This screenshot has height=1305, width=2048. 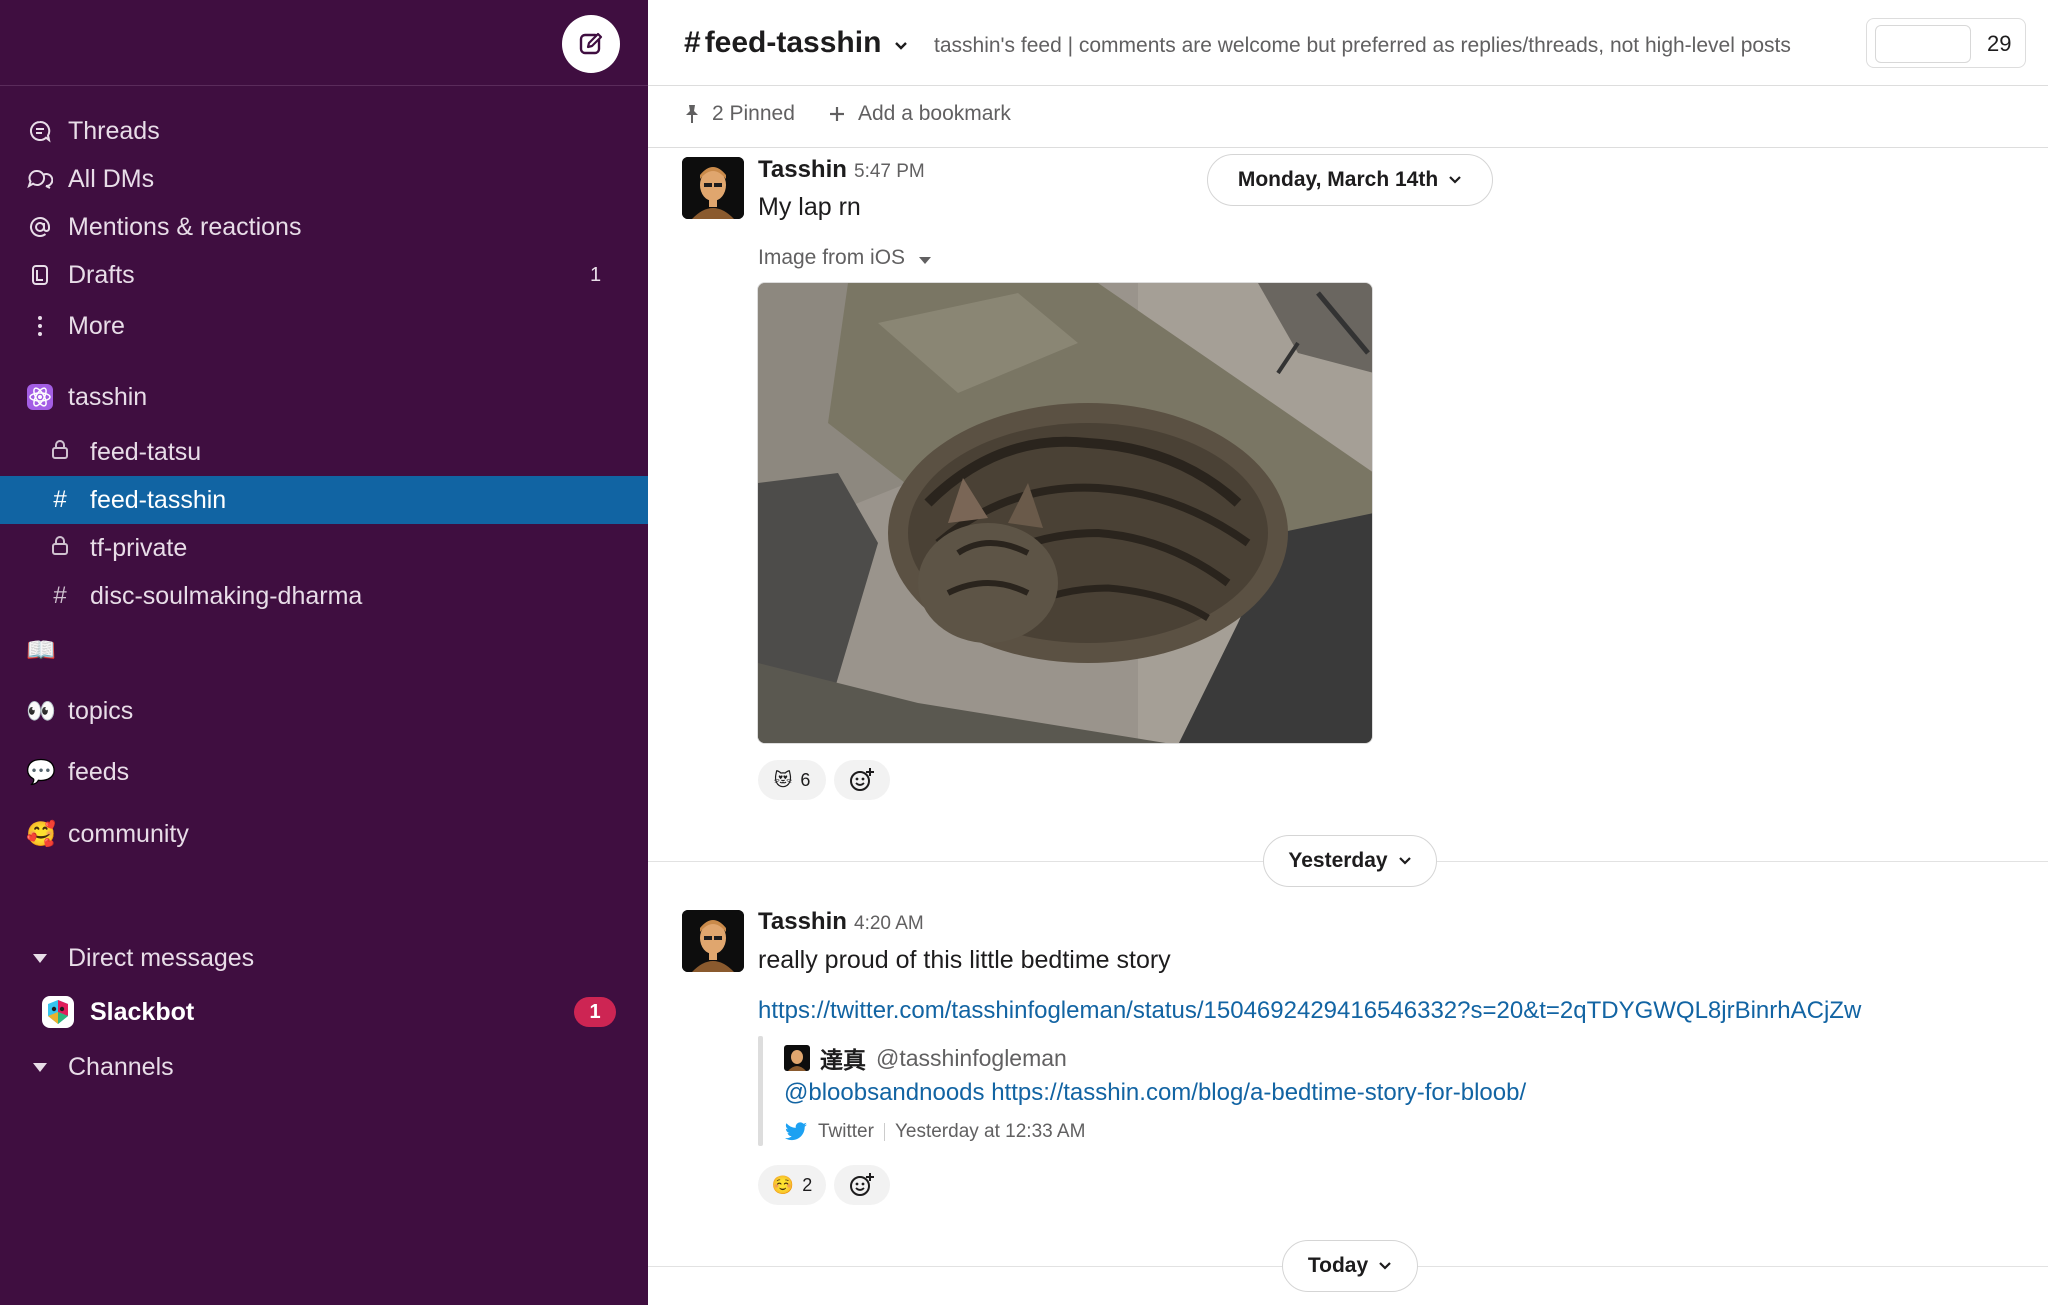 I want to click on compose-icon, so click(x=591, y=43).